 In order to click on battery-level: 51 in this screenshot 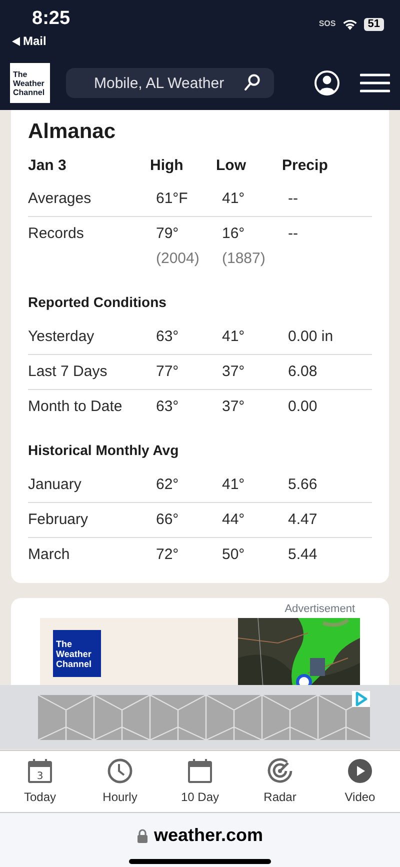, I will do `click(374, 24)`.